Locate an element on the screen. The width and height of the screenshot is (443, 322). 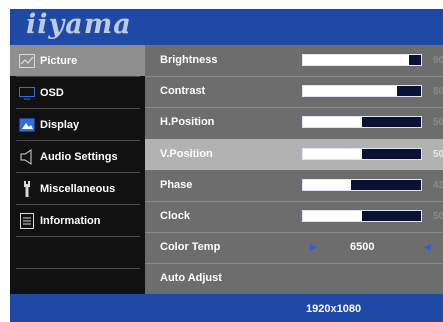
sidebar-item-label: Miscellaneous is located at coordinates (78, 188).